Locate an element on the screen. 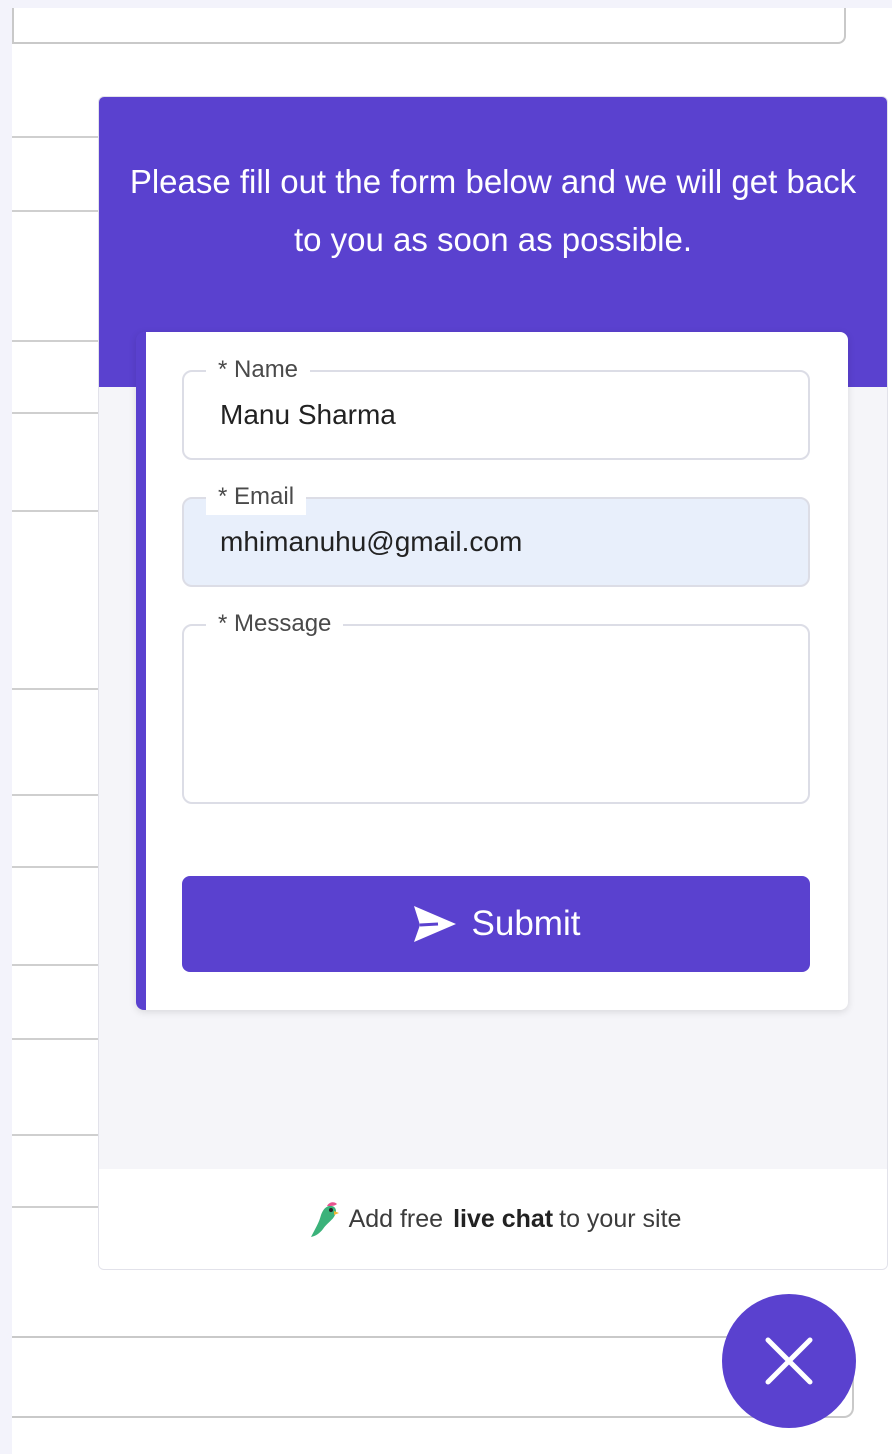 Image resolution: width=892 pixels, height=1454 pixels. email-field: * Email is located at coordinates (496, 533).